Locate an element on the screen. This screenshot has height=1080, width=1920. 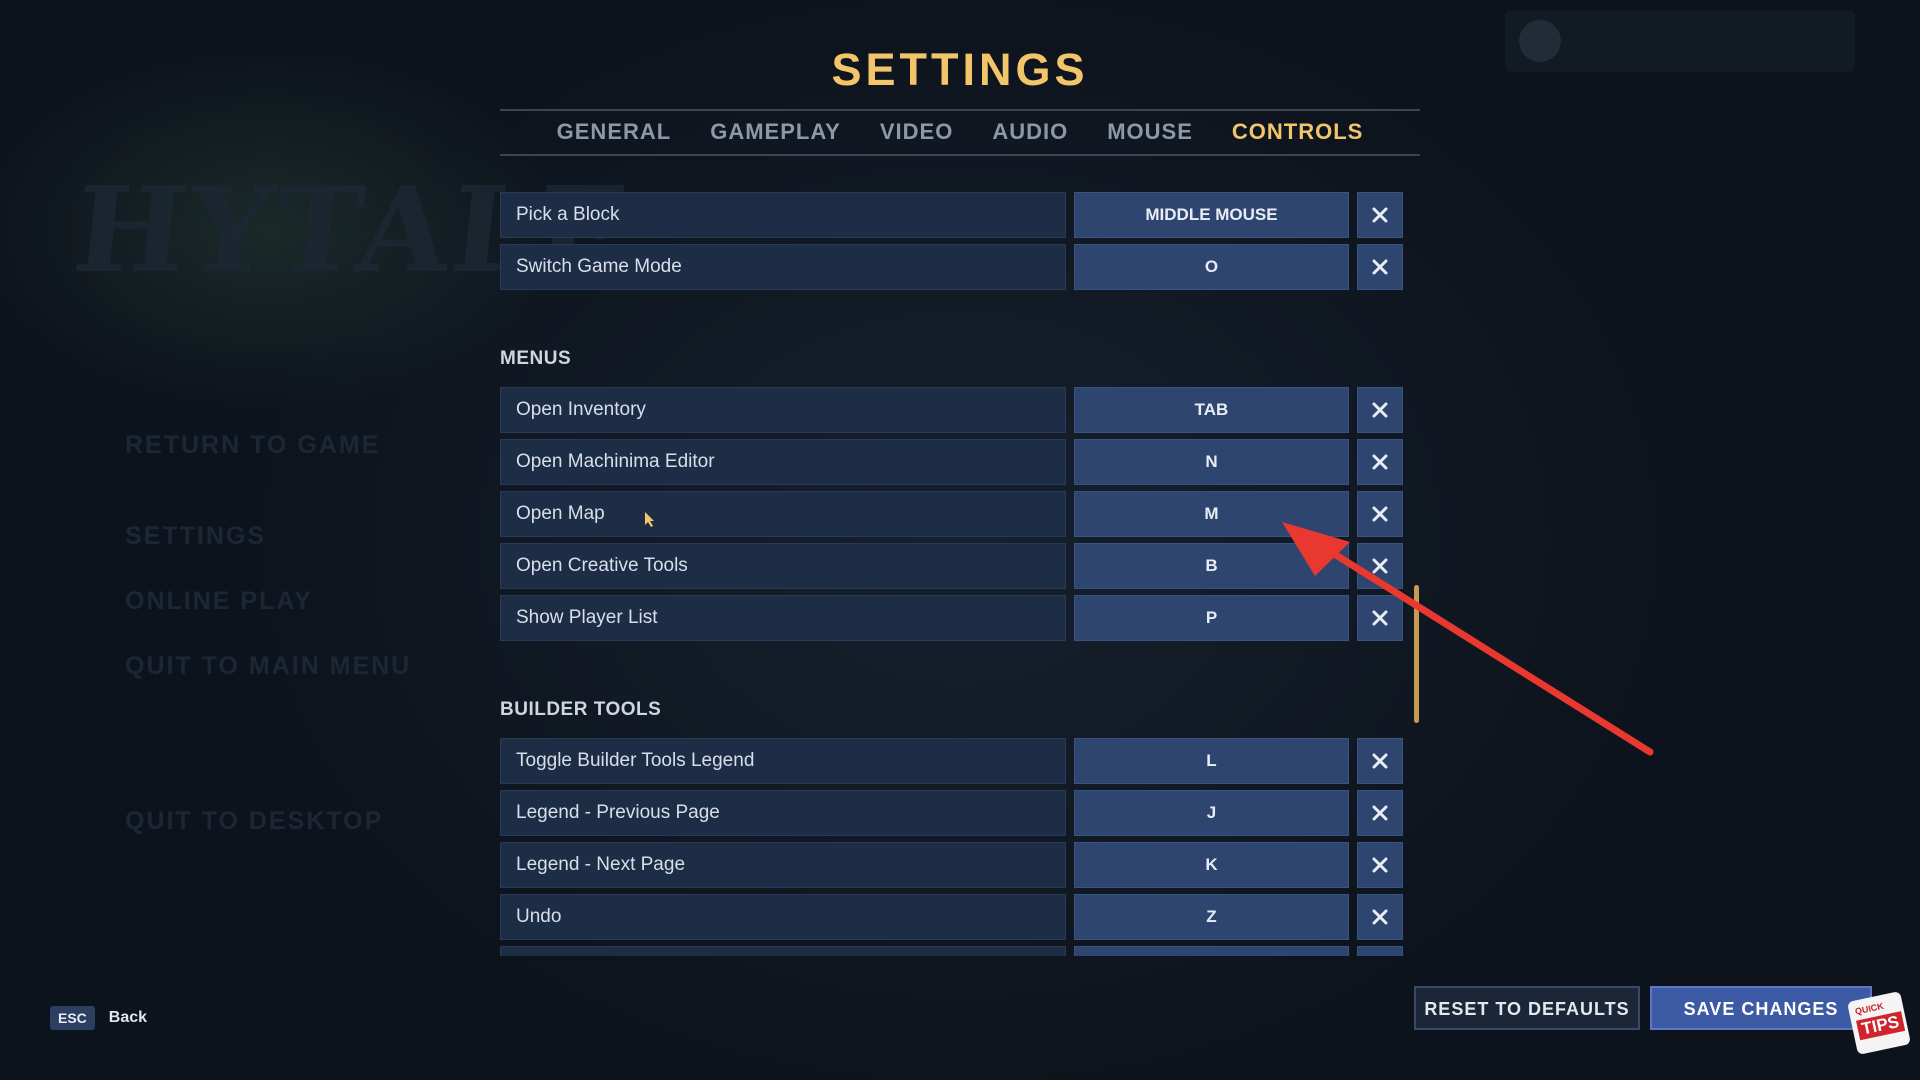
badge-top-text: QUICK is located at coordinates (1869, 1008).